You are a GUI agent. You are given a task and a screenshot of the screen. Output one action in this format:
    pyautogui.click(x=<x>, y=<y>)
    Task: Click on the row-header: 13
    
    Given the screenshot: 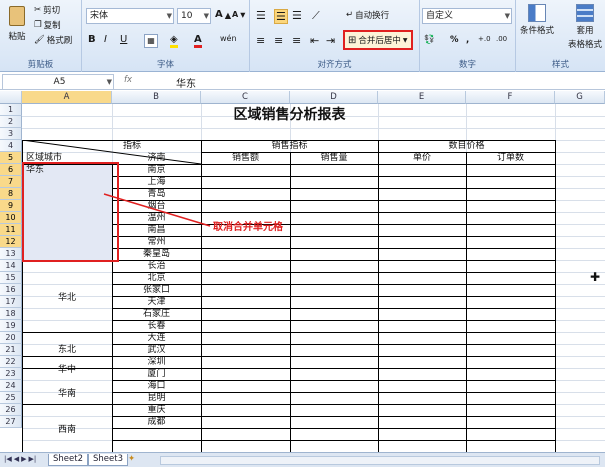 What is the action you would take?
    pyautogui.click(x=11, y=254)
    